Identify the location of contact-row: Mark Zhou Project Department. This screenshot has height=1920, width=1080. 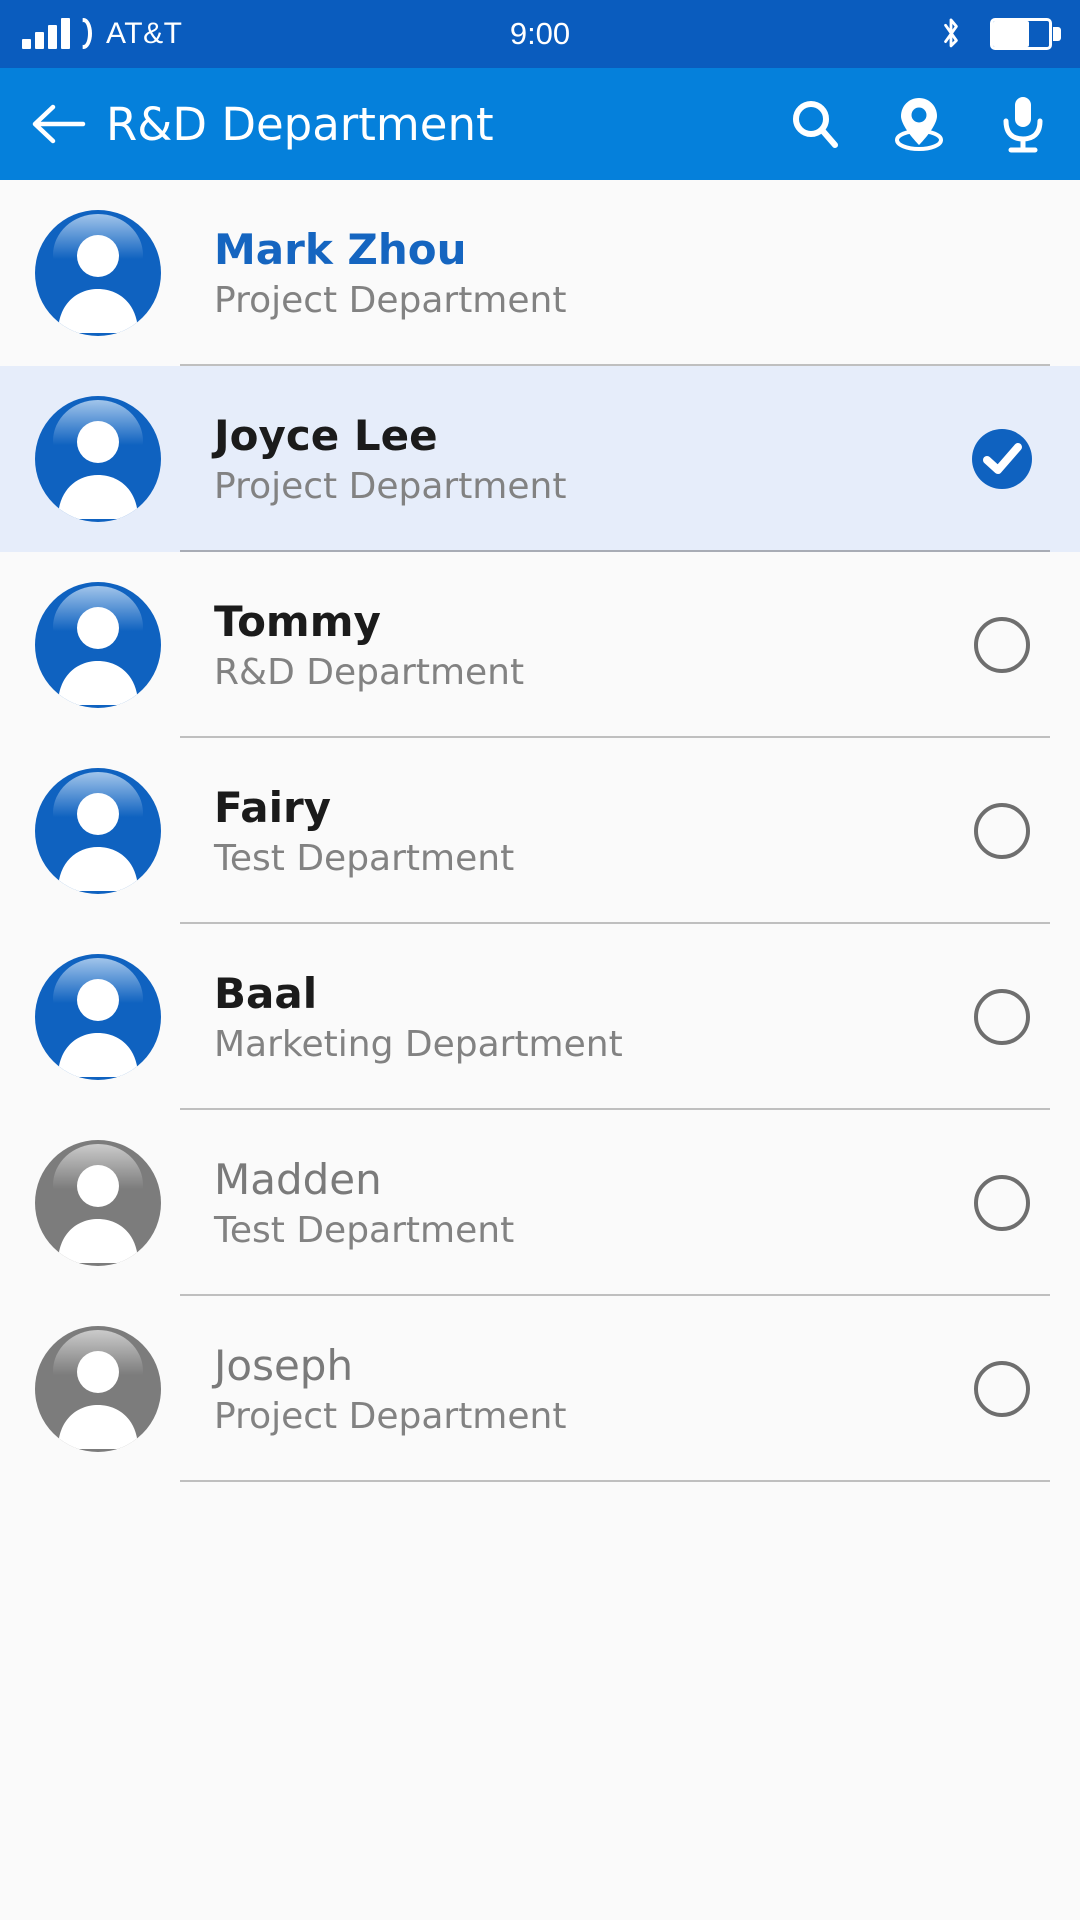
(540, 273).